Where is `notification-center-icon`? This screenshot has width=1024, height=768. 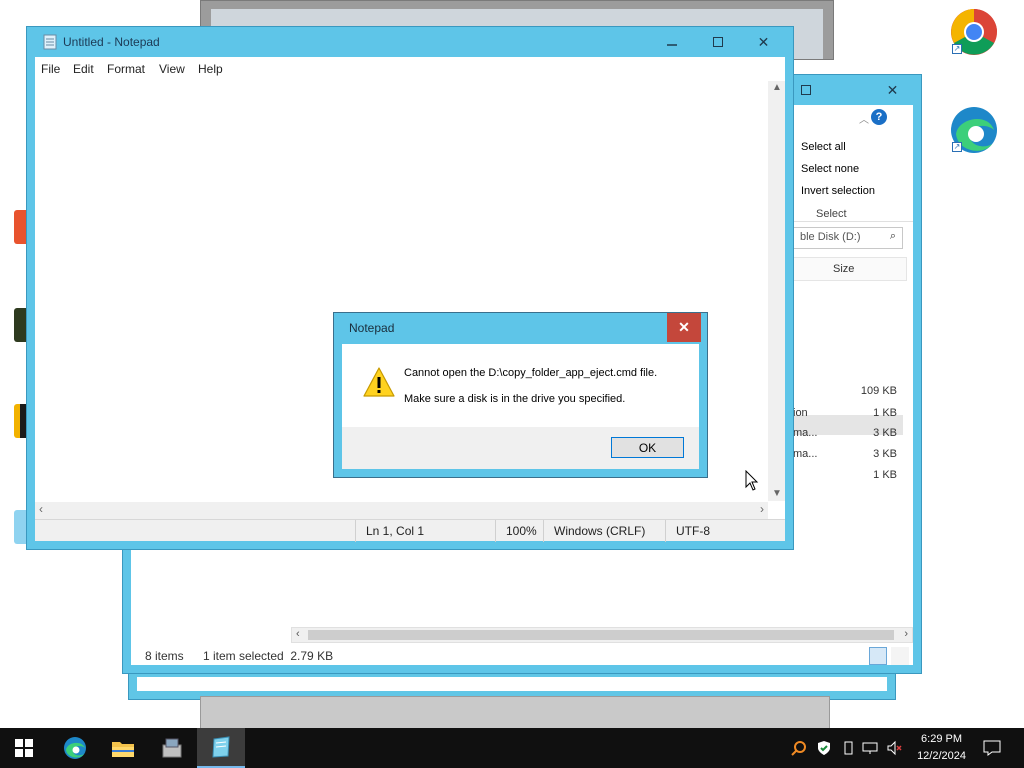
notification-center-icon is located at coordinates (992, 748).